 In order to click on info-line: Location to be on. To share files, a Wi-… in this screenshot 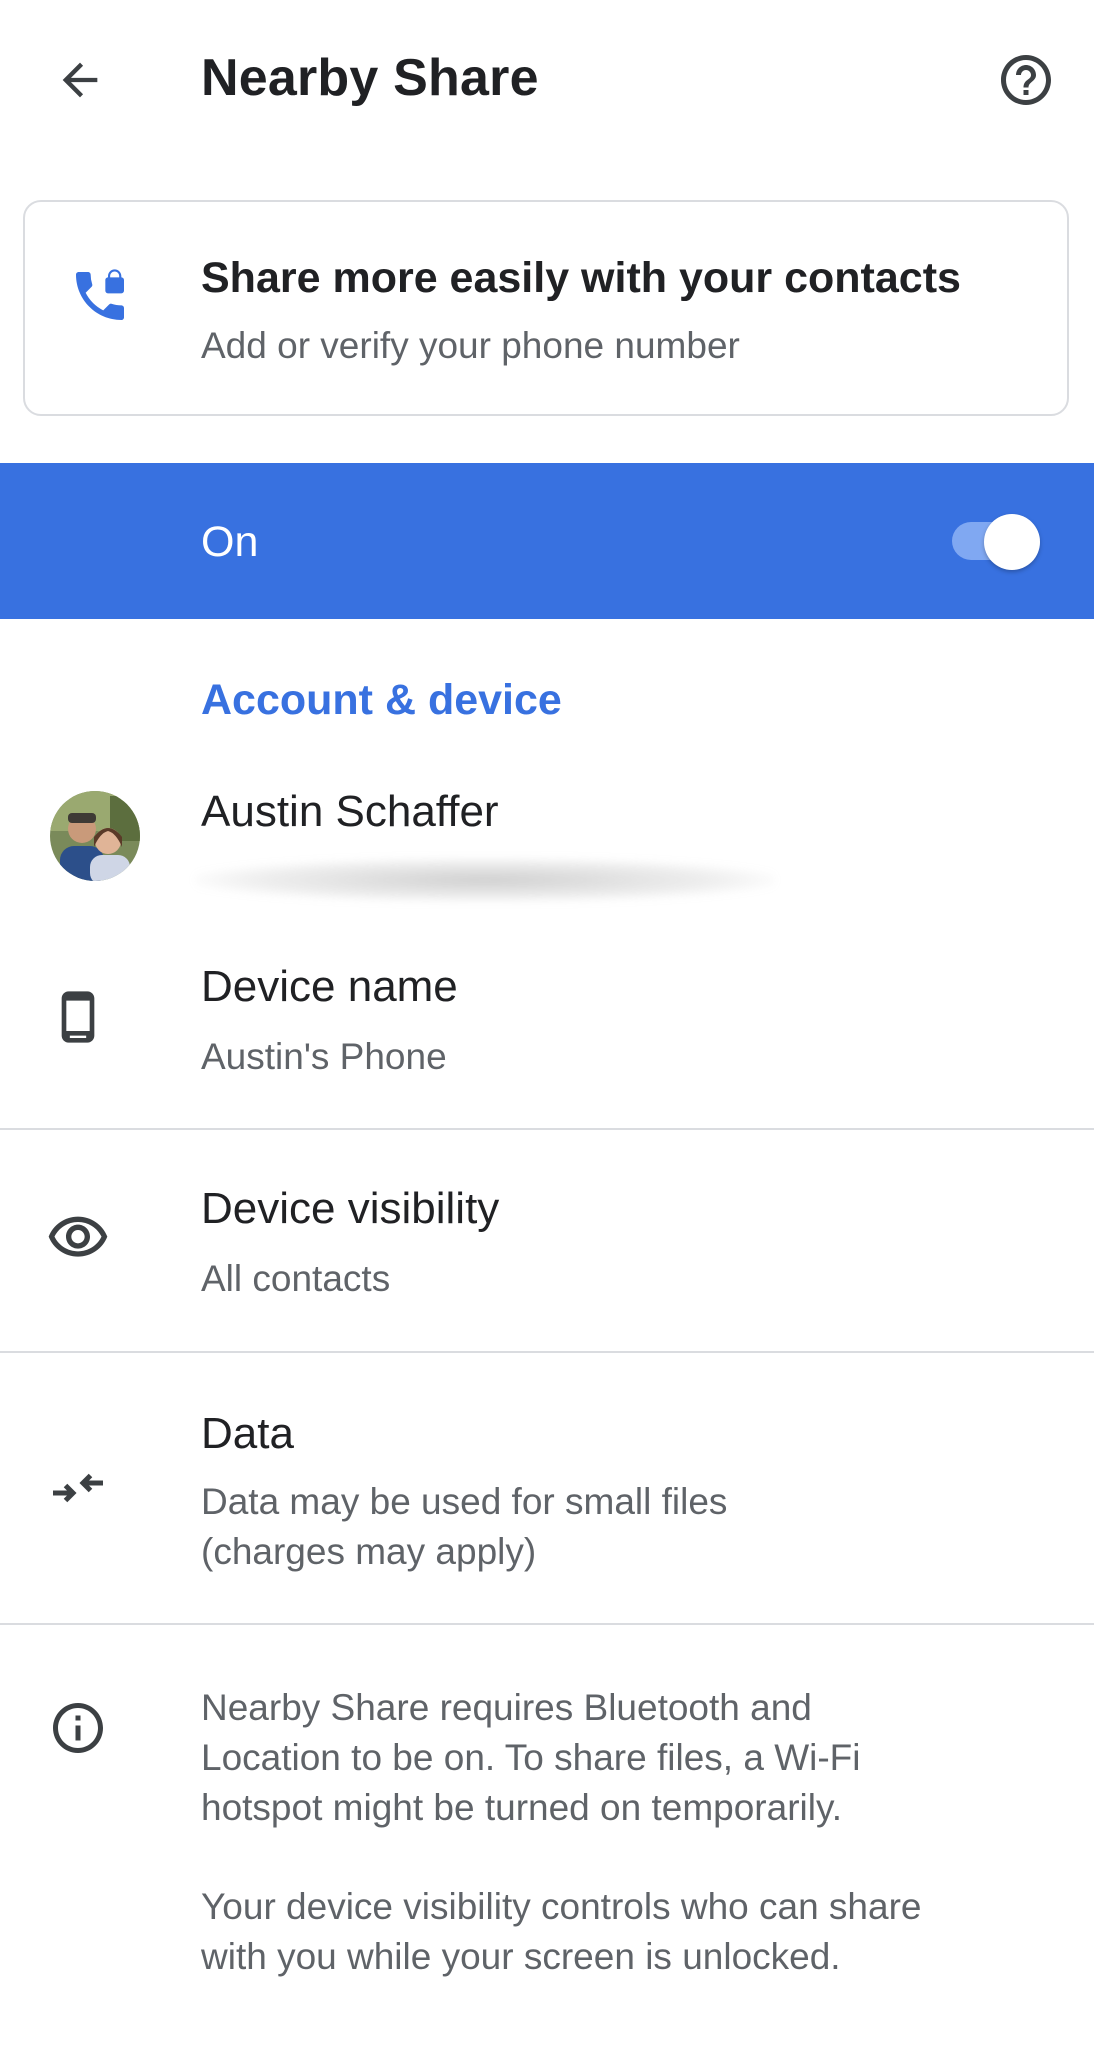, I will do `click(531, 1757)`.